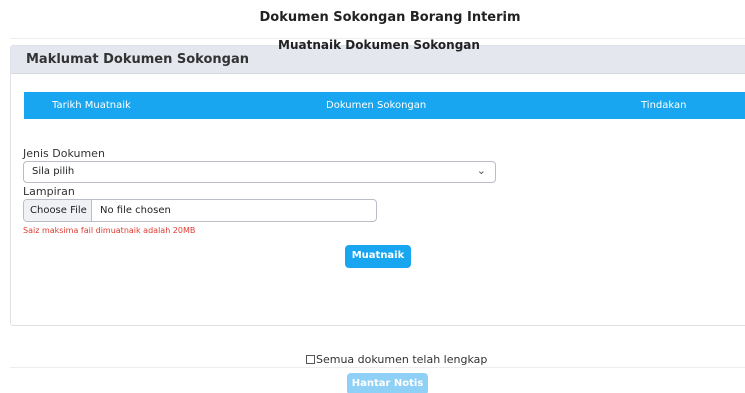 Image resolution: width=745 pixels, height=393 pixels. I want to click on upload-button: Muatnaik, so click(378, 256).